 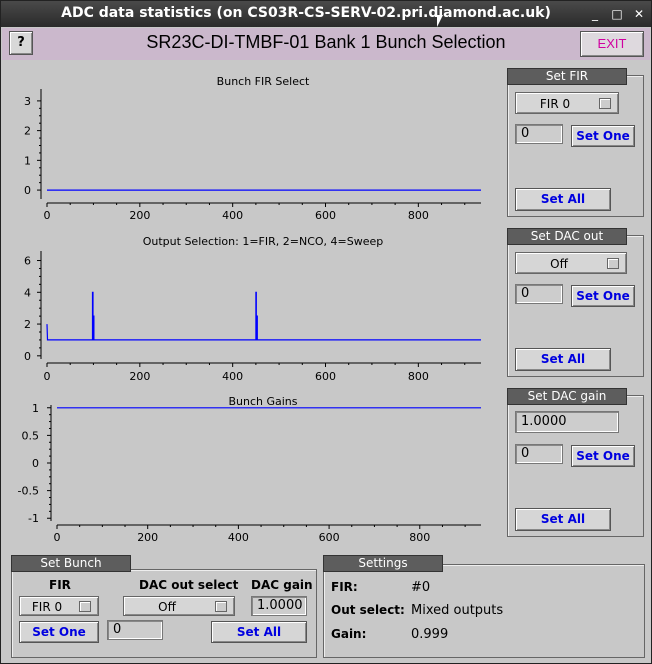 What do you see at coordinates (603, 456) in the screenshot?
I see `dac-gain-set-one-button: Set One` at bounding box center [603, 456].